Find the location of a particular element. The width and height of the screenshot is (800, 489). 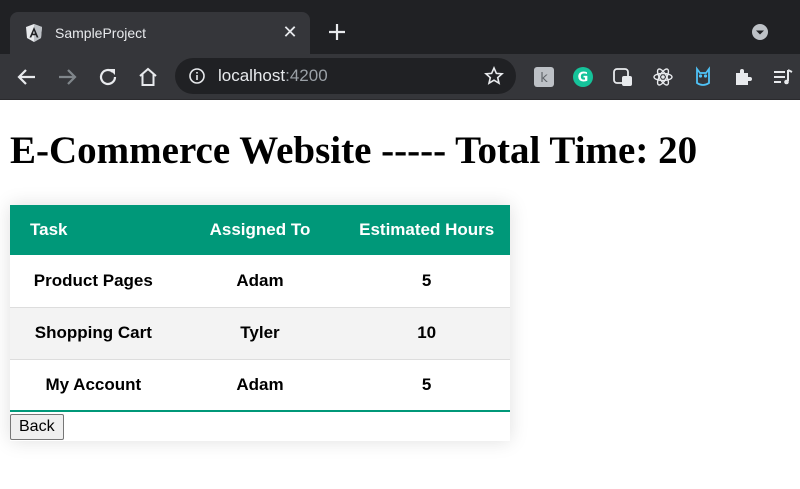

browser-tab: SampleProject ✕ is located at coordinates (160, 33).